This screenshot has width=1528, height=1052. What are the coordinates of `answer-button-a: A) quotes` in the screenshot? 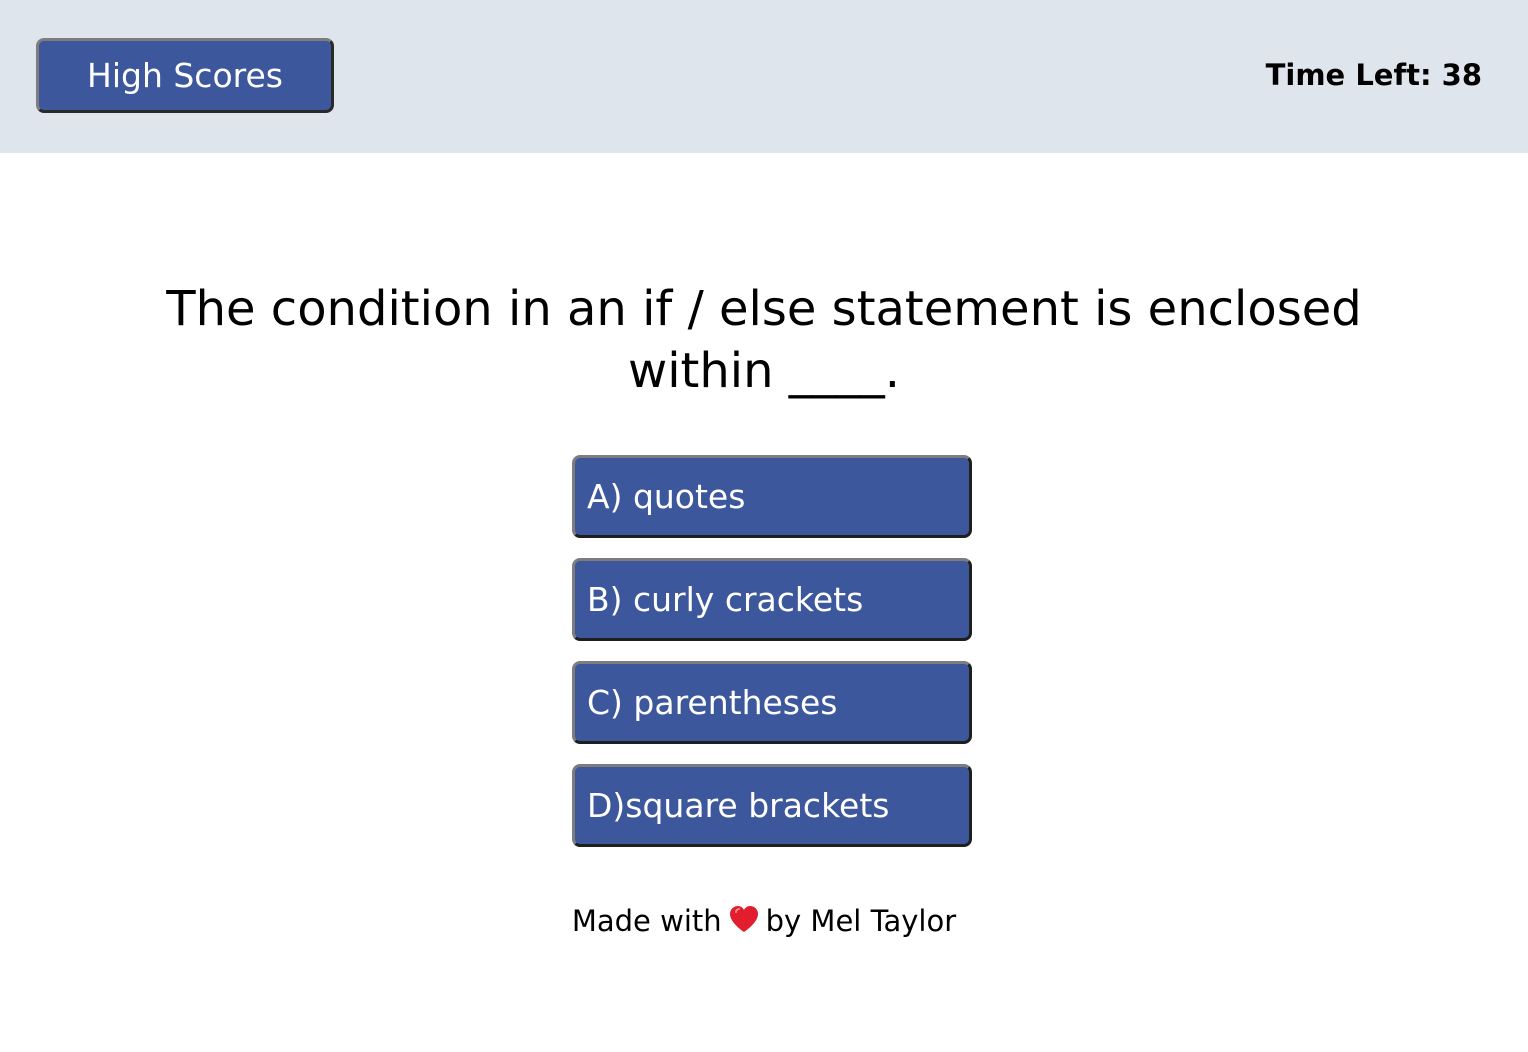 It's located at (772, 496).